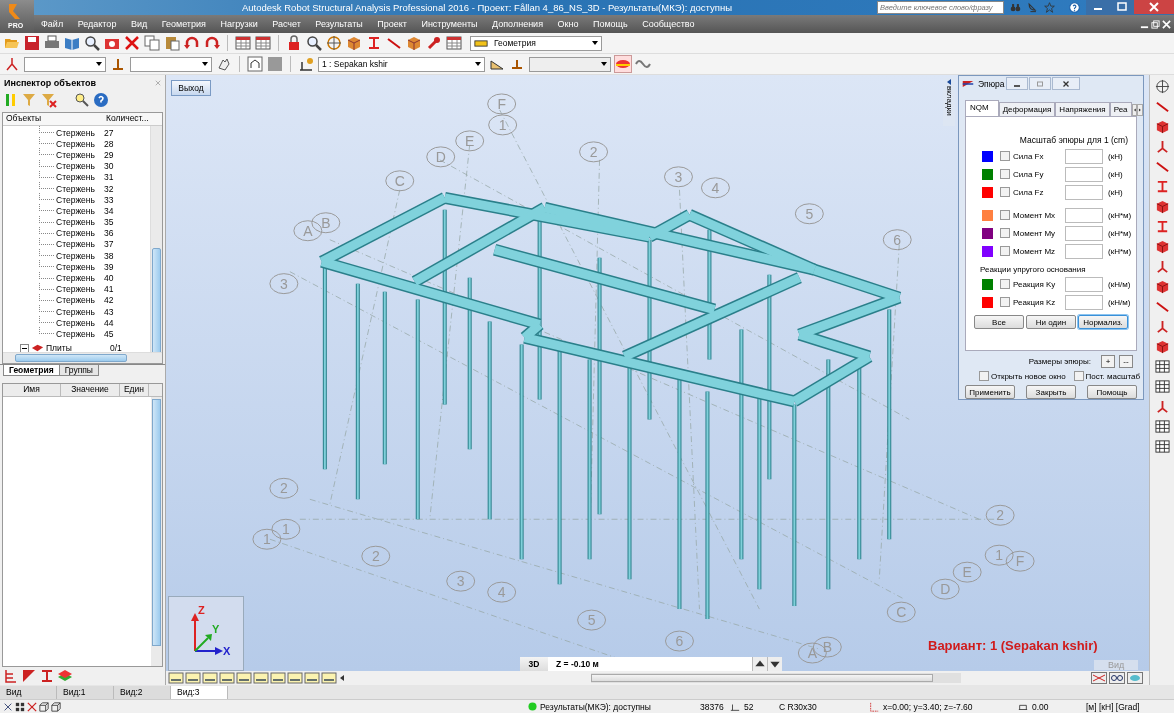  Describe the element at coordinates (668, 24) in the screenshot. I see `menu-item: Сообщество` at that location.